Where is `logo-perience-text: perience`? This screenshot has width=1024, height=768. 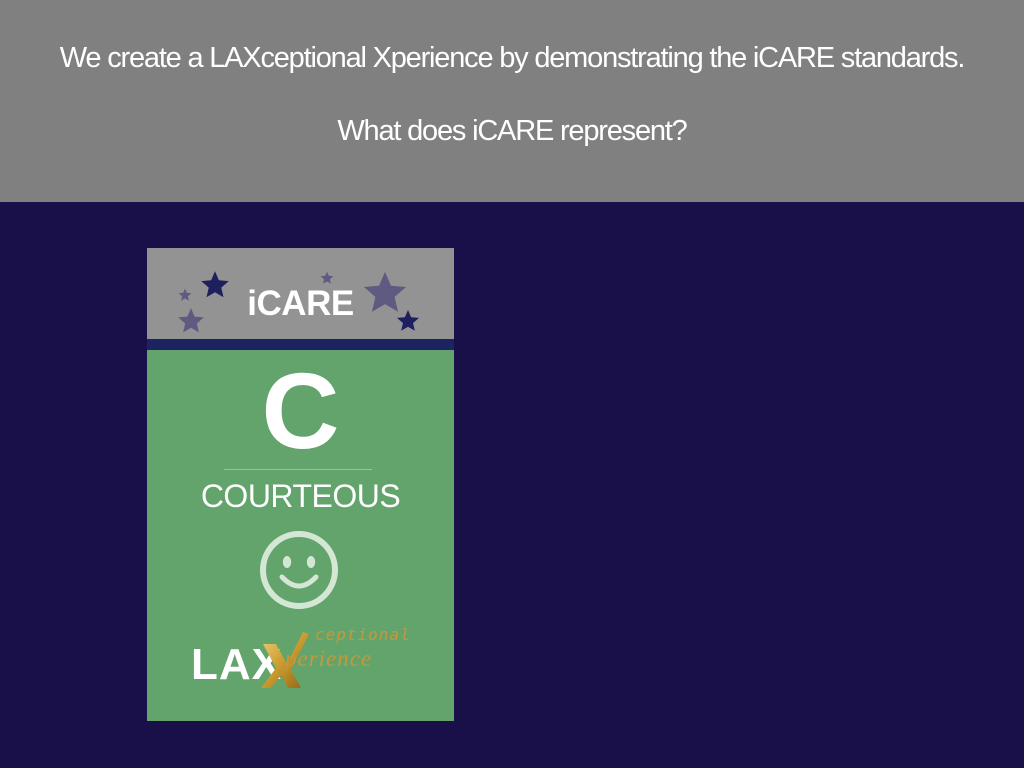
logo-perience-text: perience is located at coordinates (329, 658).